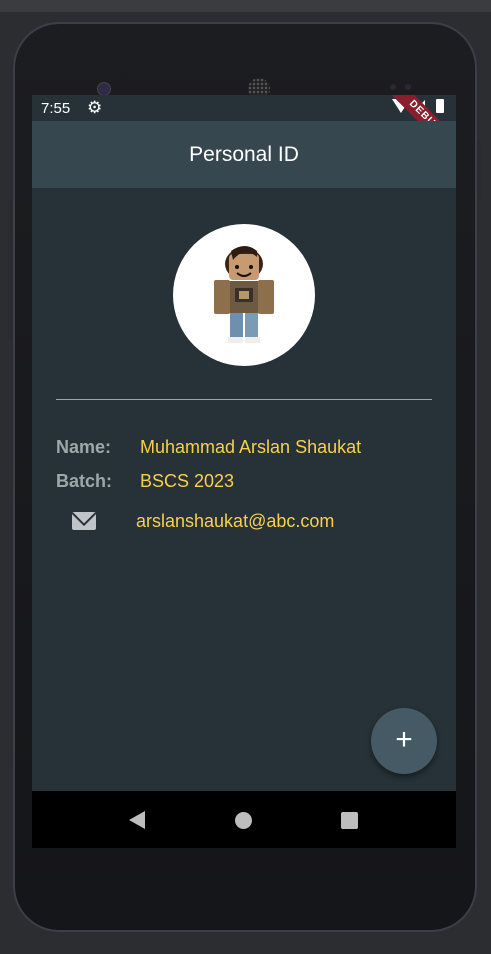 The height and width of the screenshot is (954, 491). Describe the element at coordinates (84, 521) in the screenshot. I see `mail-icon` at that location.